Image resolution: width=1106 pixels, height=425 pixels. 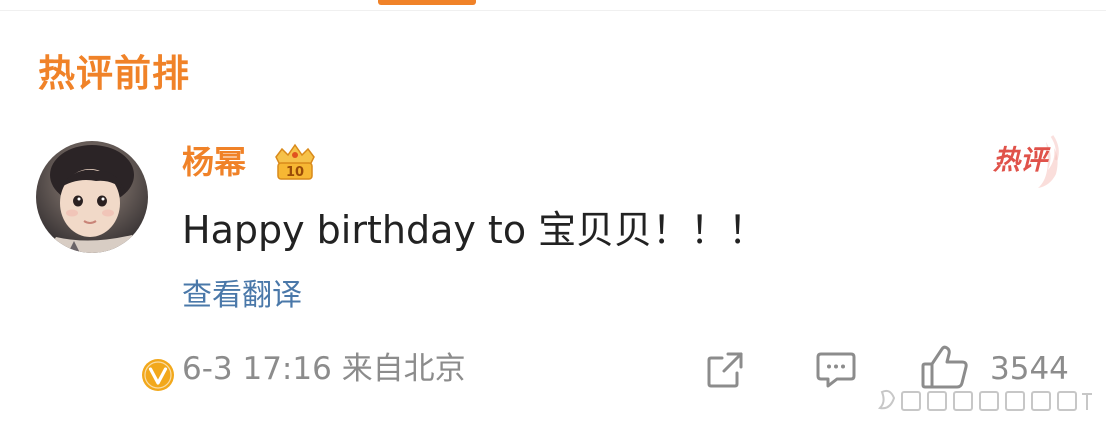 What do you see at coordinates (242, 296) in the screenshot?
I see `translate-link: 查看翻译` at bounding box center [242, 296].